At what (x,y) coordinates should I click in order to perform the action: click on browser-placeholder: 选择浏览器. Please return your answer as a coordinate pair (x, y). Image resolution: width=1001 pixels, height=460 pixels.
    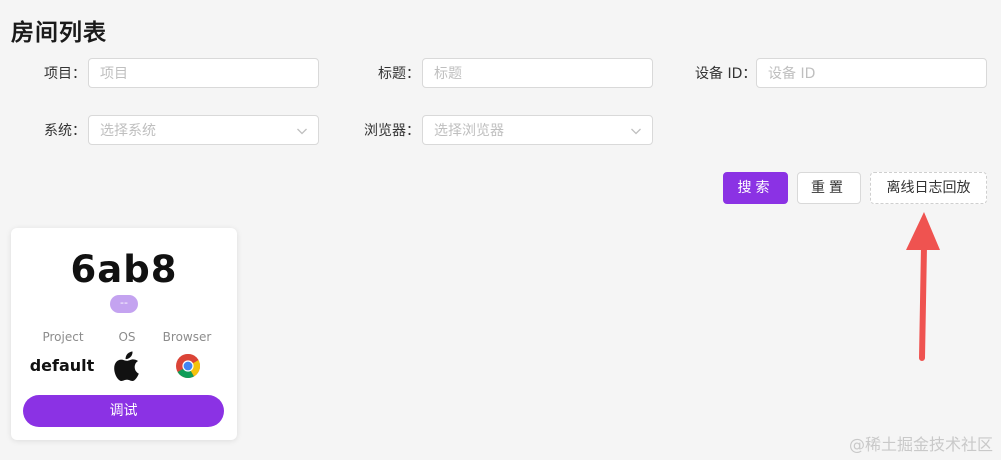
    Looking at the image, I should click on (469, 131).